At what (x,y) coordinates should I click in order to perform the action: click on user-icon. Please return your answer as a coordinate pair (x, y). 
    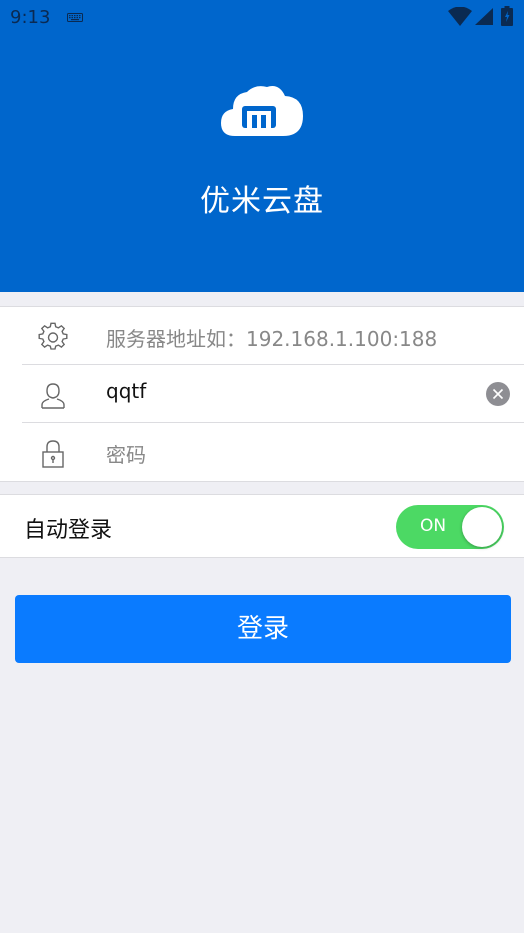
    Looking at the image, I should click on (53, 396).